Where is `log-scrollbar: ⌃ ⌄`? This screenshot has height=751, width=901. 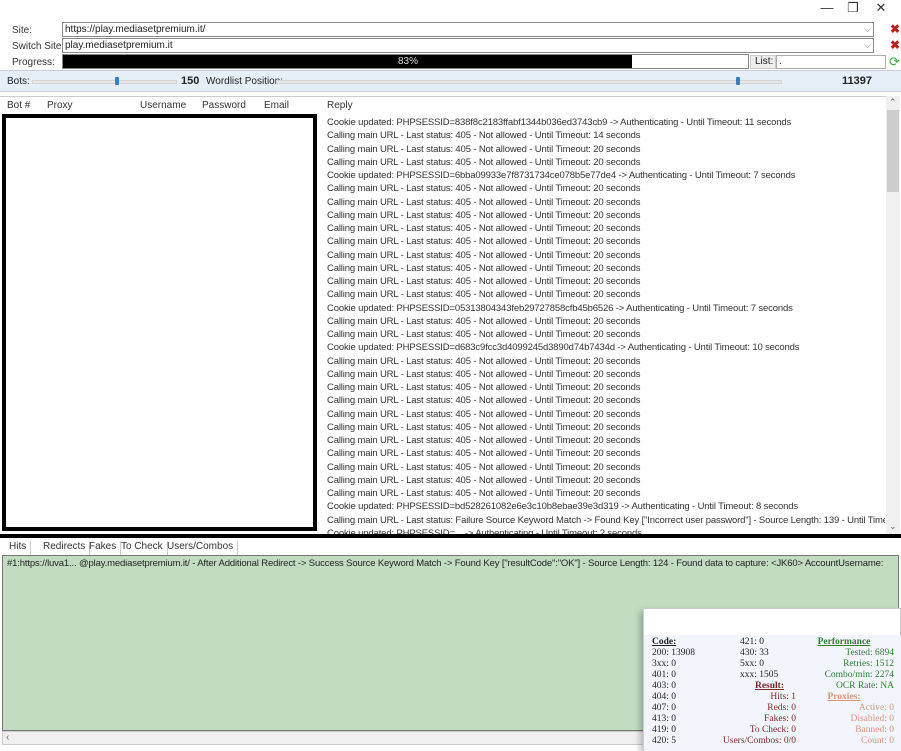 log-scrollbar: ⌃ ⌄ is located at coordinates (893, 315).